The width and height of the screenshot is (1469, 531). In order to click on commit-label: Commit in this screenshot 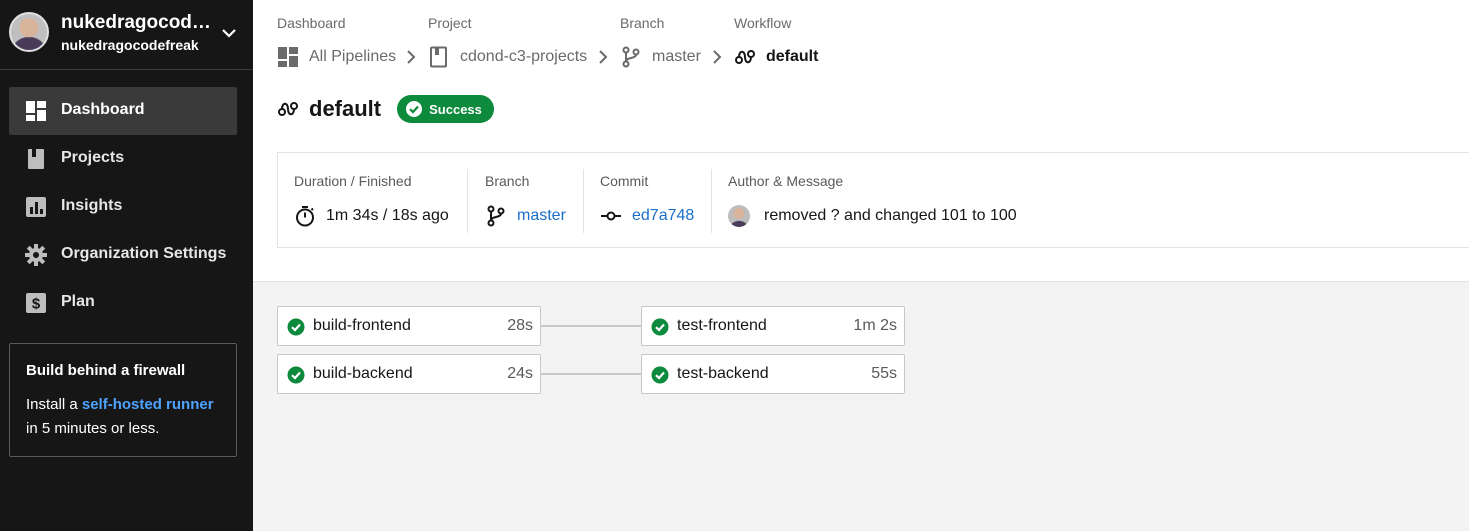, I will do `click(624, 181)`.